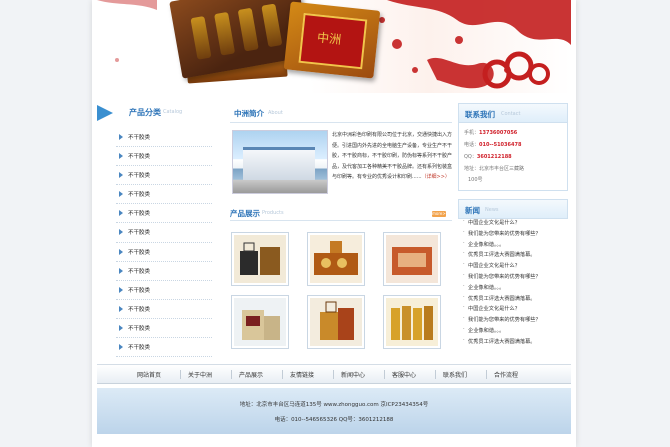 Image resolution: width=670 pixels, height=447 pixels. What do you see at coordinates (249, 113) in the screenshot?
I see `intro-title: 中洲简介` at bounding box center [249, 113].